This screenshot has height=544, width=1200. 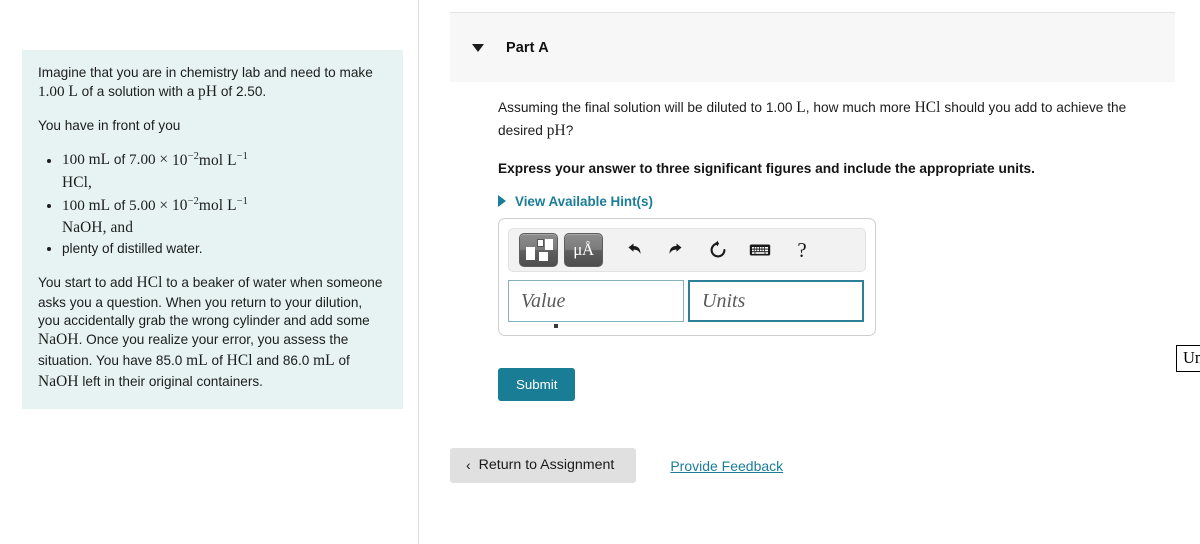 I want to click on item-0-amount-unit: mL, so click(x=99, y=160).